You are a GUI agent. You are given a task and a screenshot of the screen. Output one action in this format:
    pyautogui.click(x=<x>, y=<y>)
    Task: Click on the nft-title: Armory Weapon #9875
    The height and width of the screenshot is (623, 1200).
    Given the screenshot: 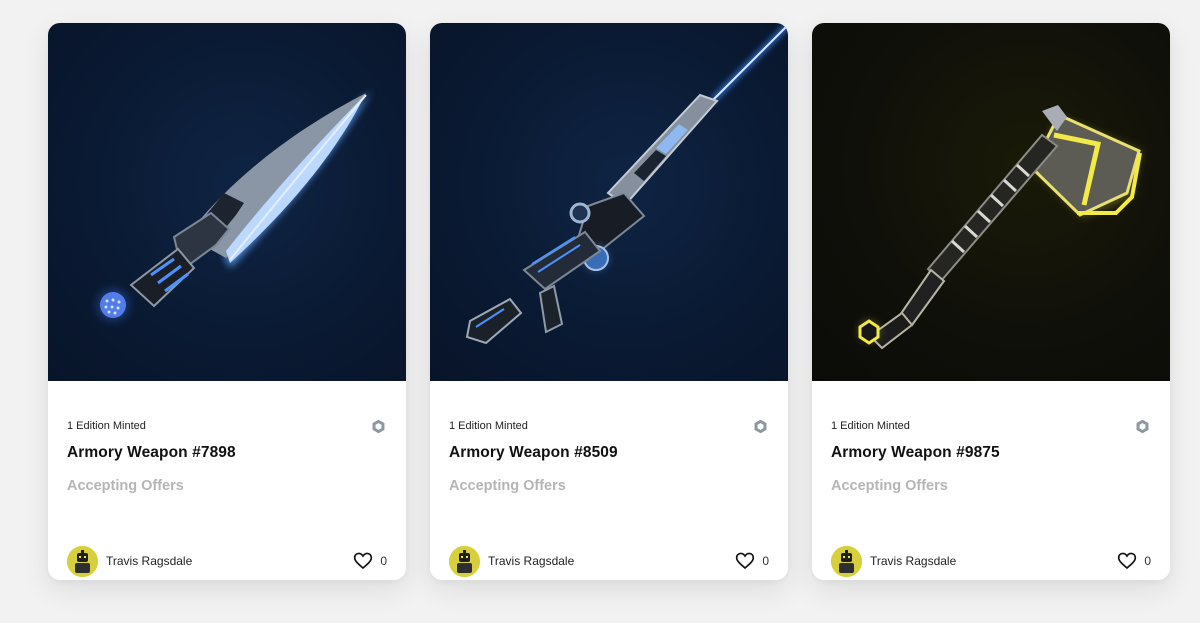 What is the action you would take?
    pyautogui.click(x=915, y=453)
    